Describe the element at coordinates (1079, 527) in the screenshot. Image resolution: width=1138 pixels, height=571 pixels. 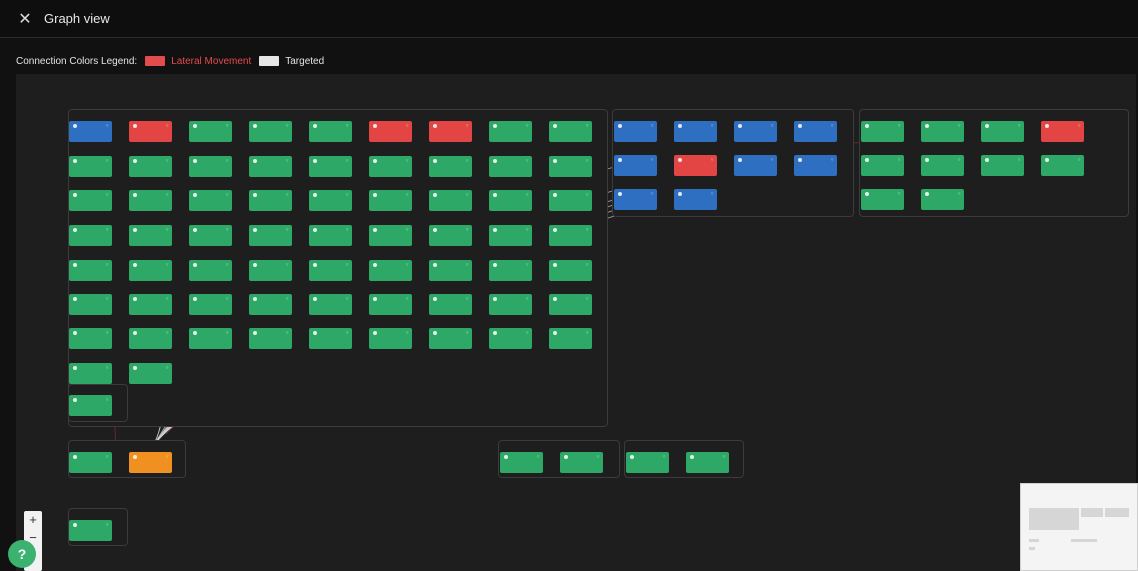
I see `minimap` at that location.